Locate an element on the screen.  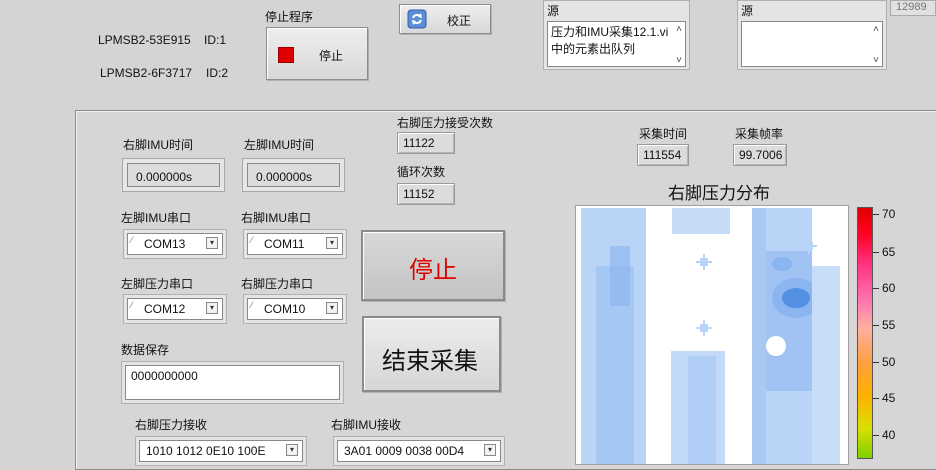
source1-label: 源 is located at coordinates (553, 11).